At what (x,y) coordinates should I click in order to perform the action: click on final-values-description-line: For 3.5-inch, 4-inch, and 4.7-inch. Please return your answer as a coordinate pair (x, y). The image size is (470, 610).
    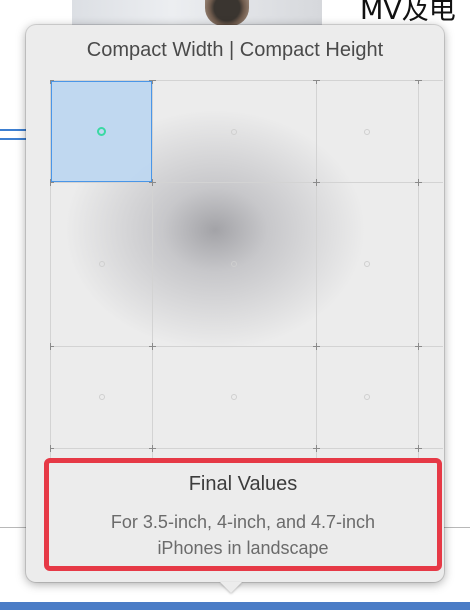
    Looking at the image, I should click on (243, 522).